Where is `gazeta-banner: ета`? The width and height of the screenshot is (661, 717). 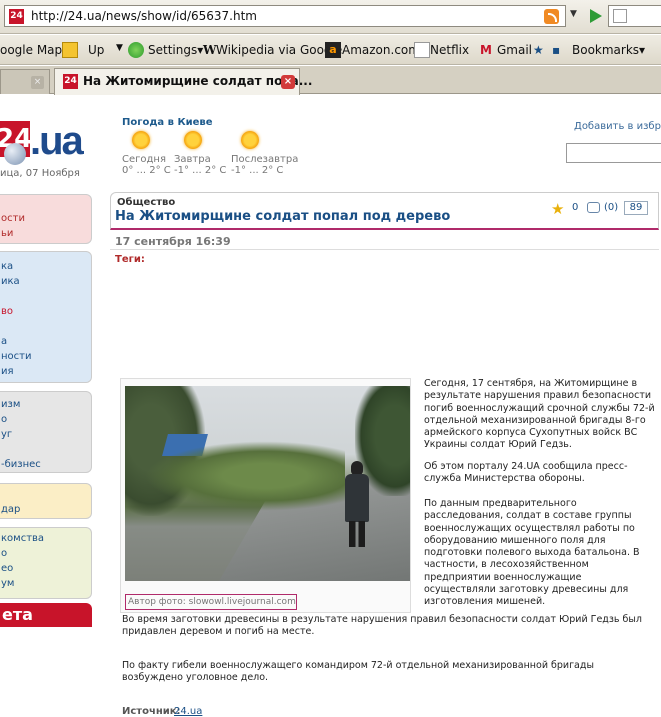
gazeta-banner: ета is located at coordinates (46, 615).